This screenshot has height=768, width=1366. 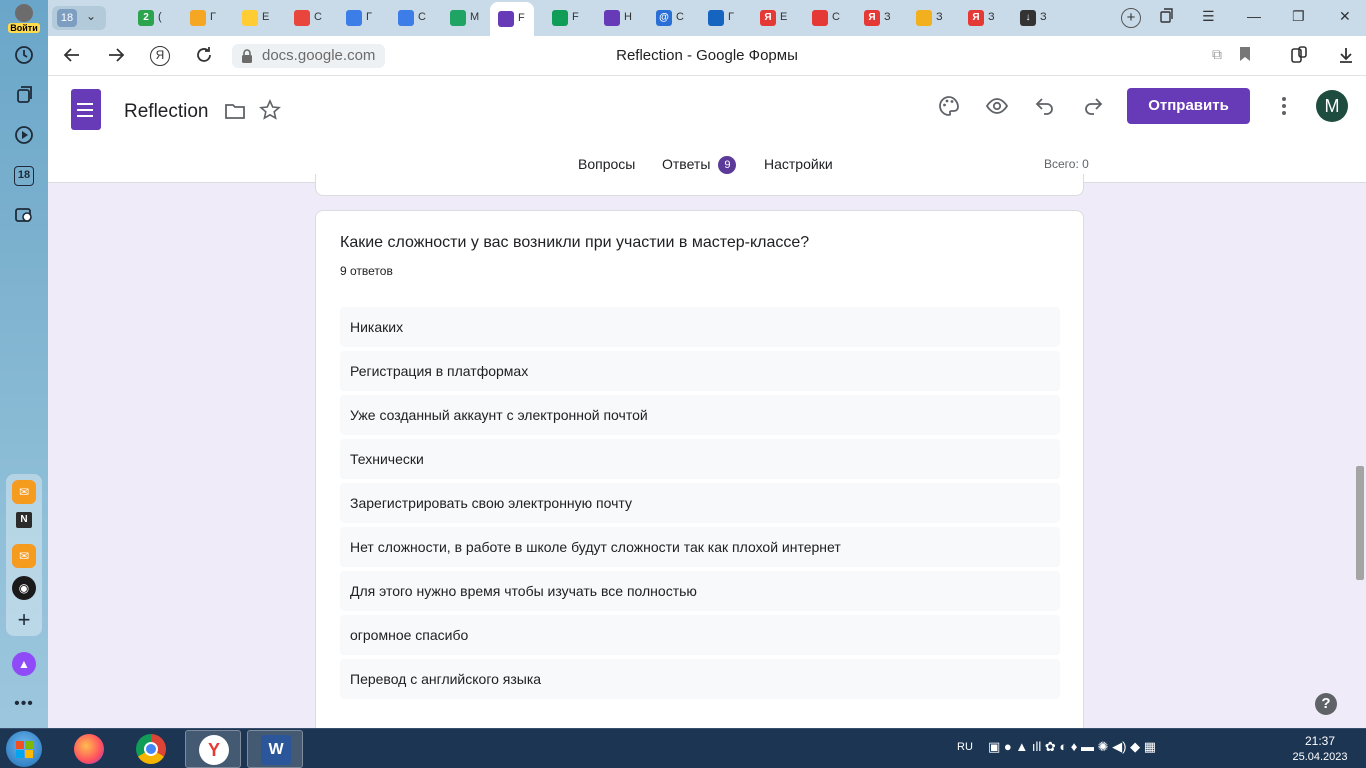 What do you see at coordinates (24, 620) in the screenshot?
I see `add-app-icon: +` at bounding box center [24, 620].